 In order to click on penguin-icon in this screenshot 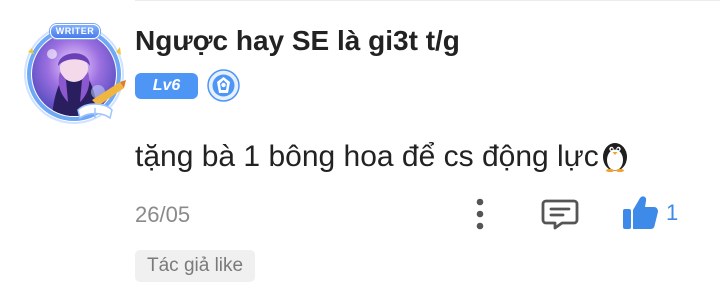, I will do `click(614, 157)`.